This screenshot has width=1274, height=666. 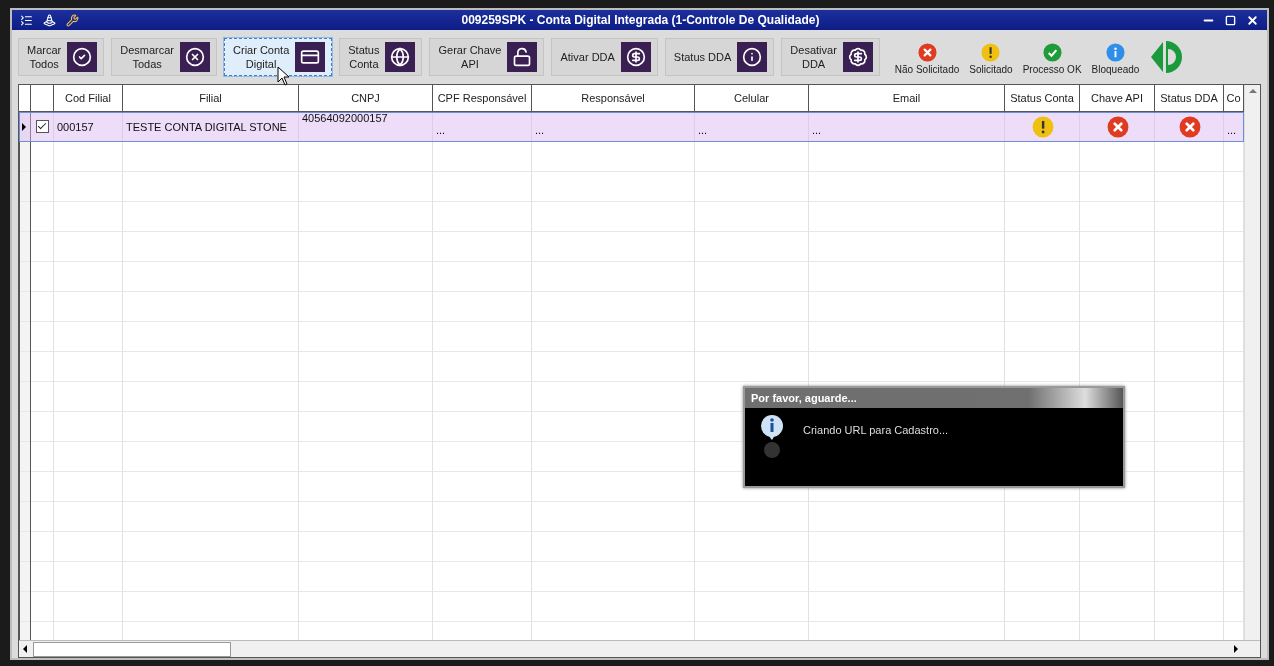 What do you see at coordinates (26, 20) in the screenshot?
I see `menu-icon` at bounding box center [26, 20].